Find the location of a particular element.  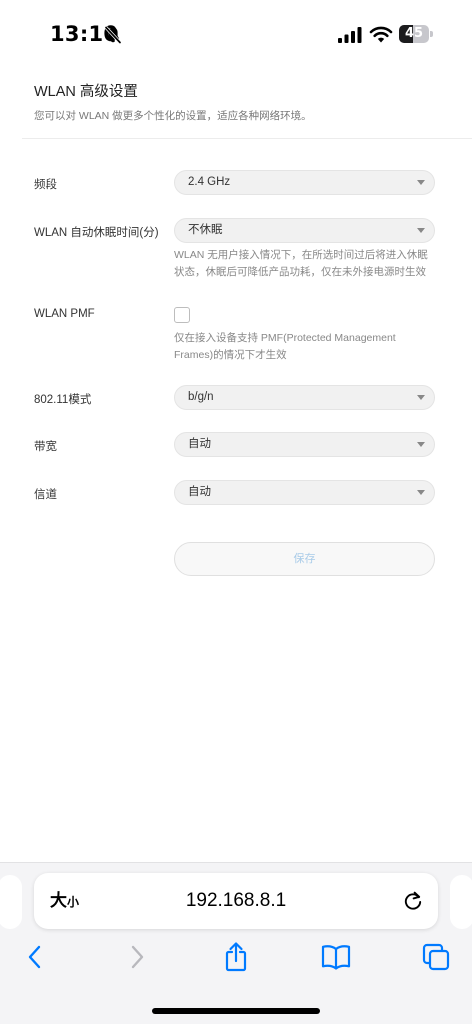

bell-slash-icon is located at coordinates (113, 35).